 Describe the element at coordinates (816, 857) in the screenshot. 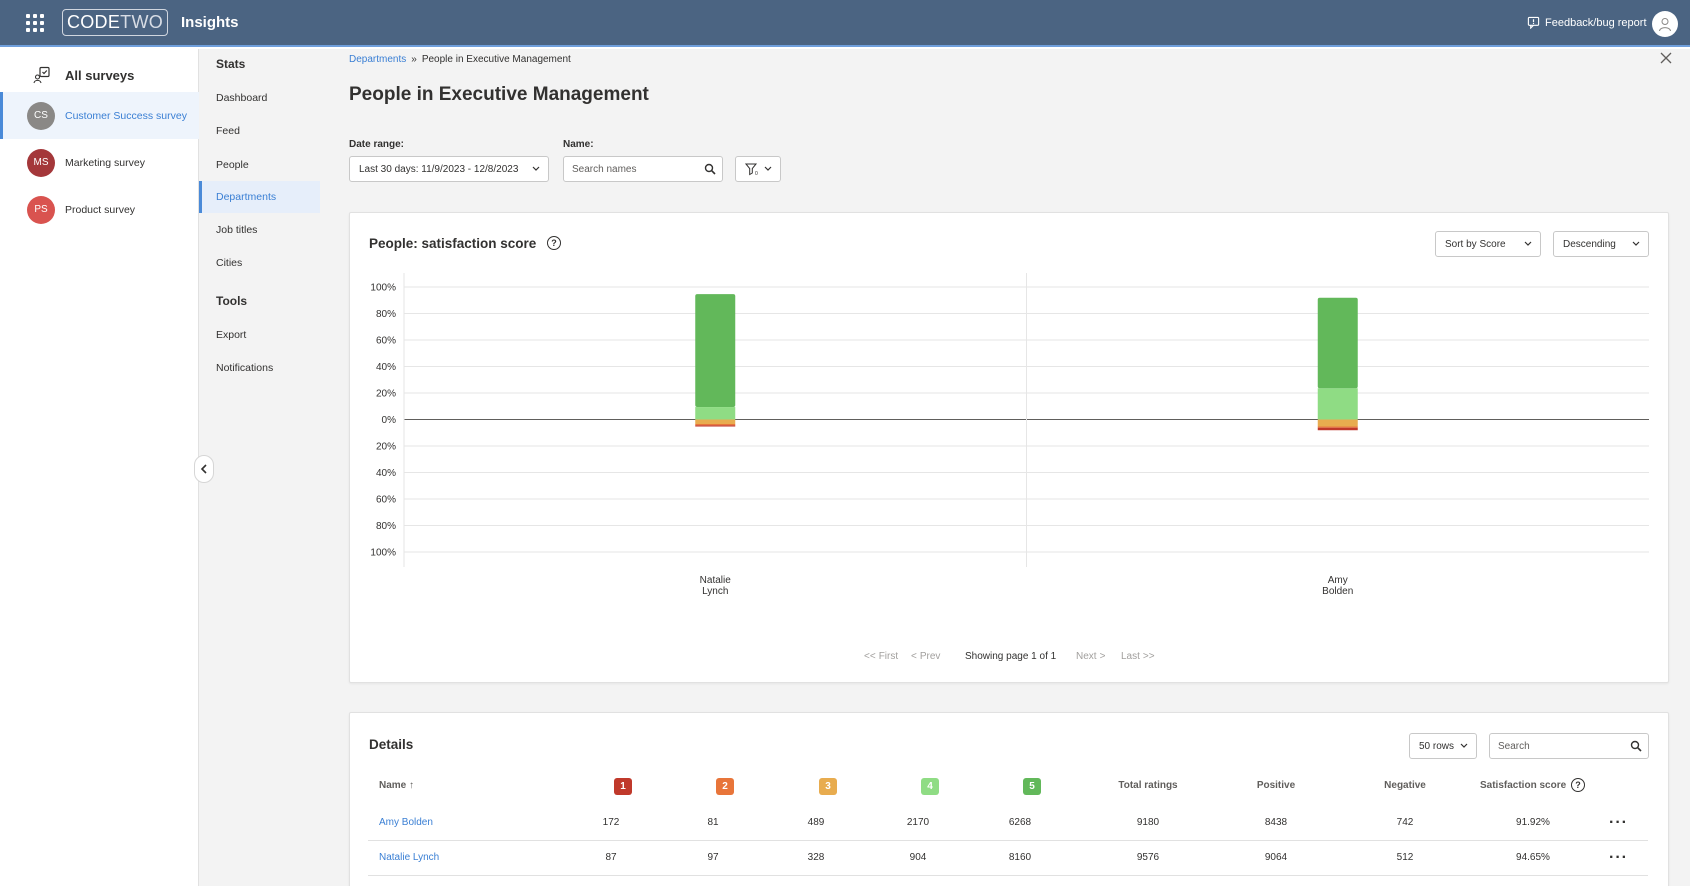

I see `row-rating-3: 328` at that location.